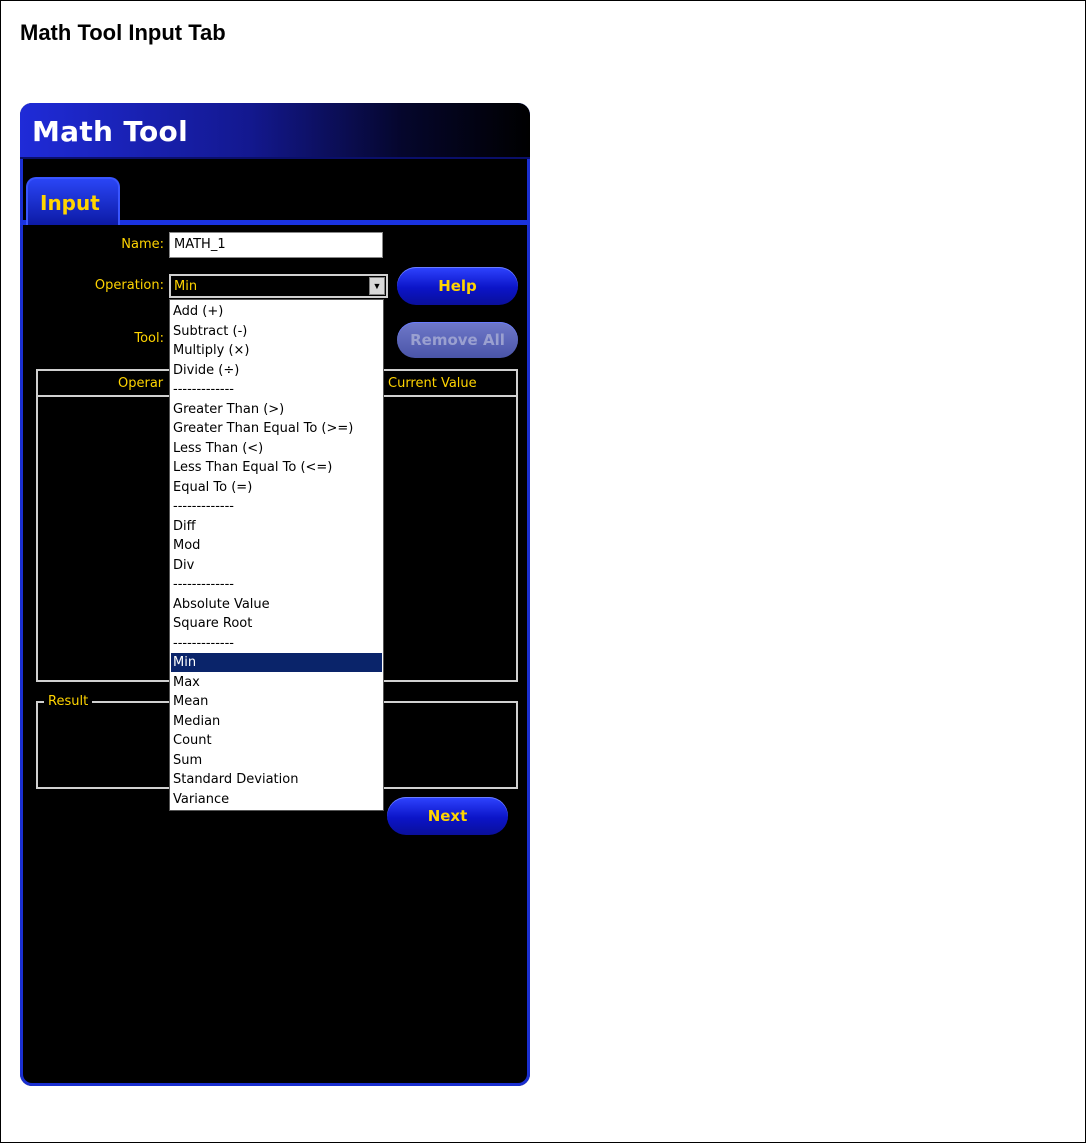 The width and height of the screenshot is (1086, 1143). Describe the element at coordinates (276, 760) in the screenshot. I see `dropdown-option: Sum` at that location.